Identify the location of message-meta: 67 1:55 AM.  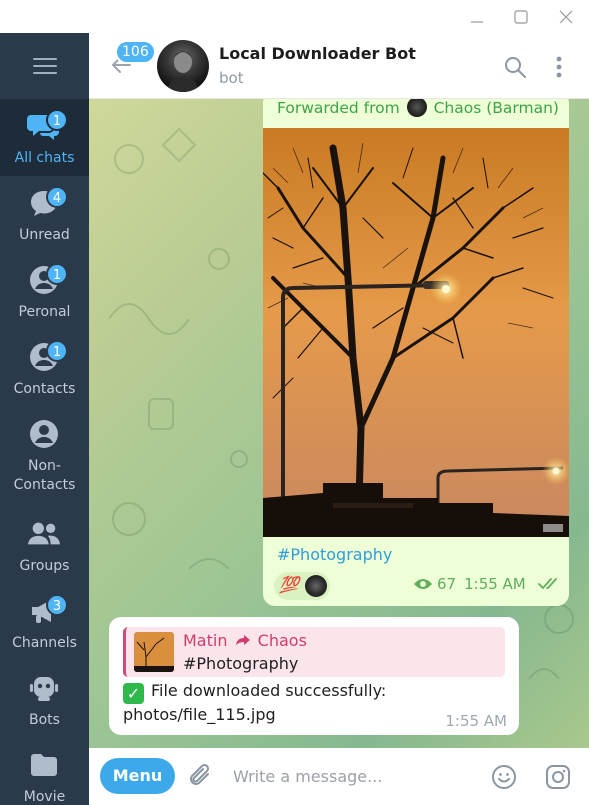
(487, 584).